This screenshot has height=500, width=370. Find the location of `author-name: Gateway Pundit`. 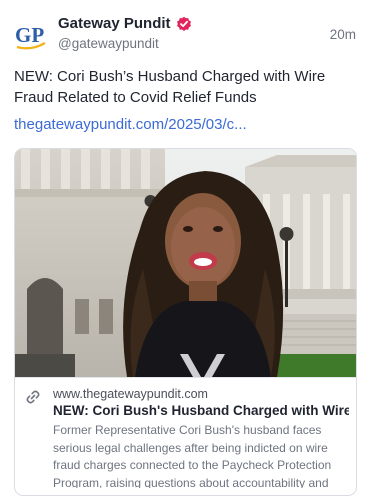

author-name: Gateway Pundit is located at coordinates (114, 23).